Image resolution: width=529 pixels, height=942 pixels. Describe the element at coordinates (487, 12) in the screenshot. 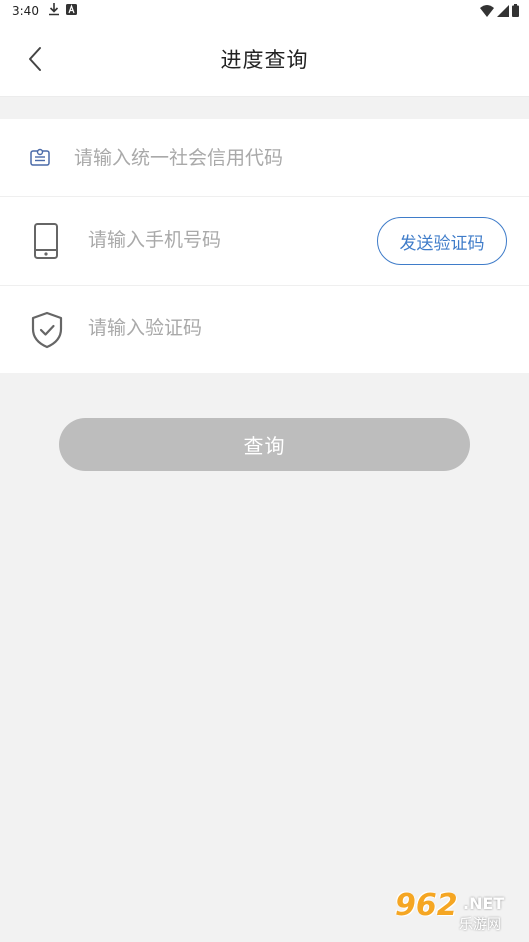

I see `wifi-icon` at that location.